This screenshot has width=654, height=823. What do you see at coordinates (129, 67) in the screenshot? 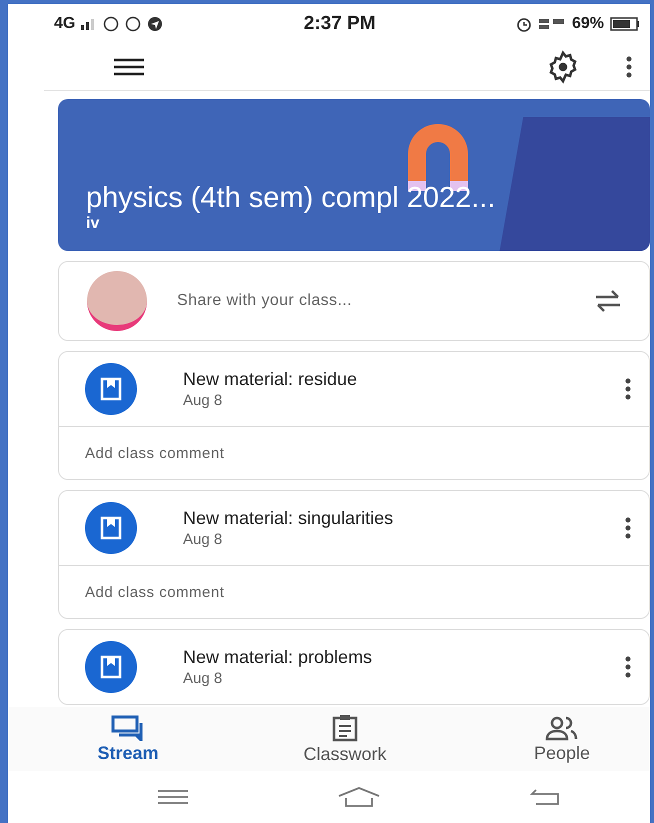
I see `menu-icon` at bounding box center [129, 67].